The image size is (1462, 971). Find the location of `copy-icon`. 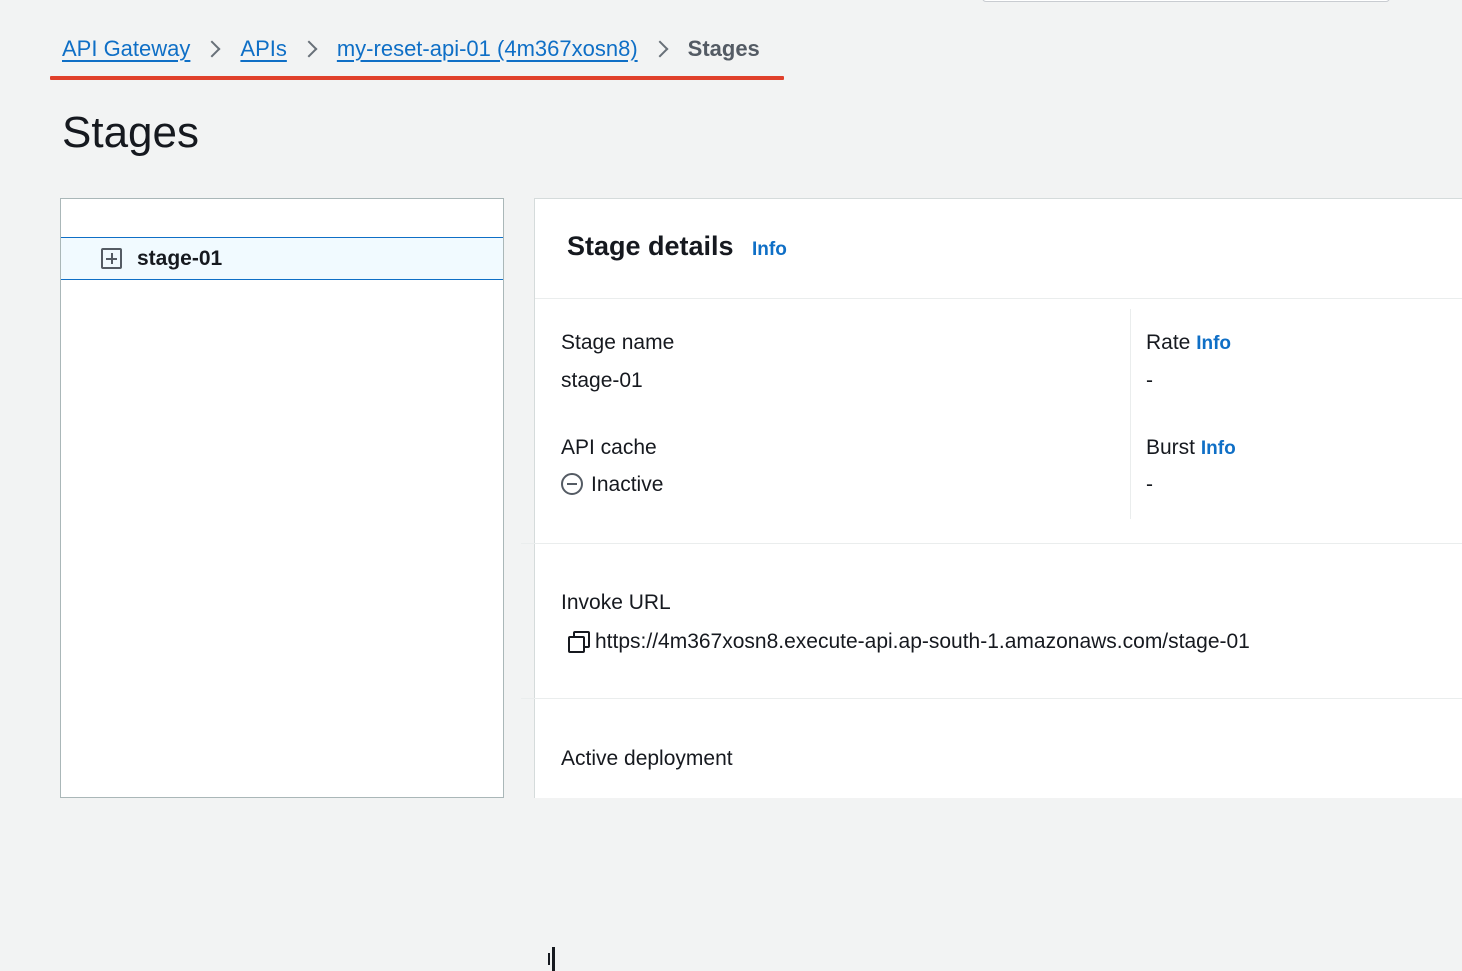

copy-icon is located at coordinates (578, 641).